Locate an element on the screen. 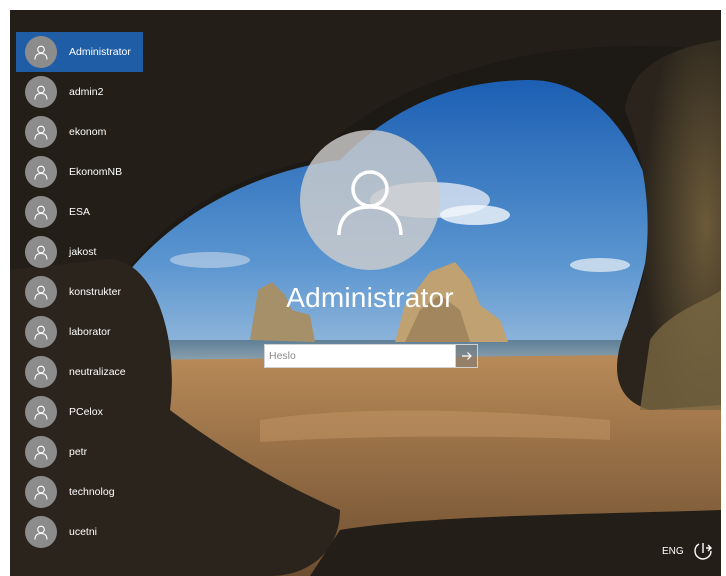  arrow-right-icon is located at coordinates (466, 356).